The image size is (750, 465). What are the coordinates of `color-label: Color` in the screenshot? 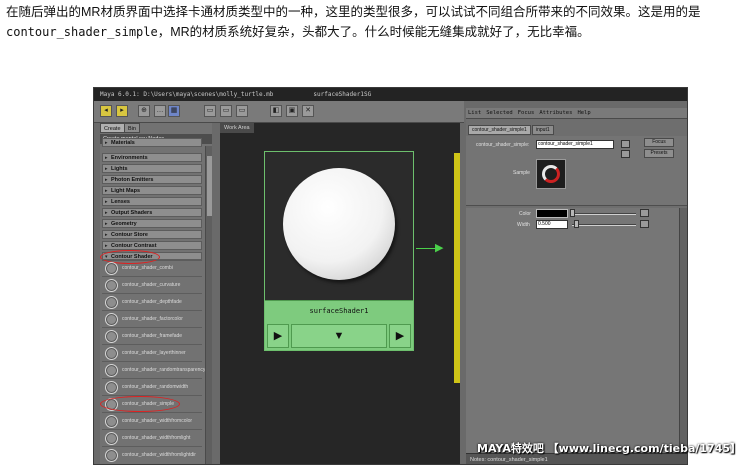 It's located at (525, 214).